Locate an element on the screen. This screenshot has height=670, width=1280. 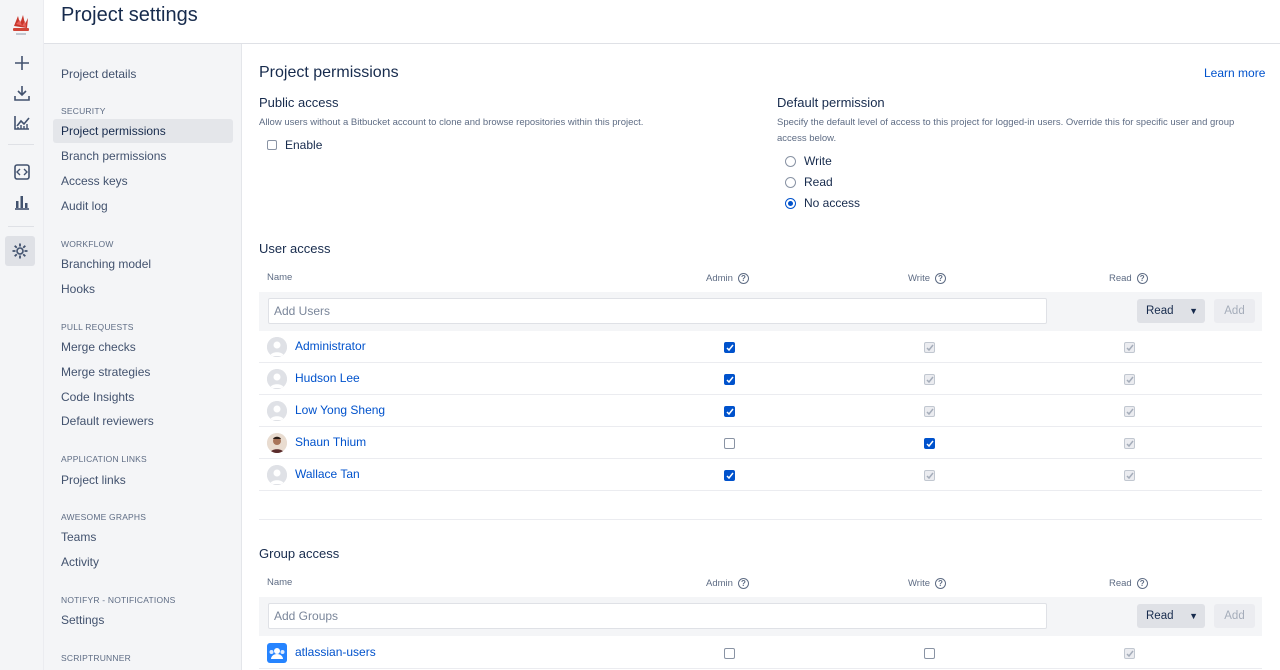
sidebar-item-branching-model: Branching model is located at coordinates (143, 264).